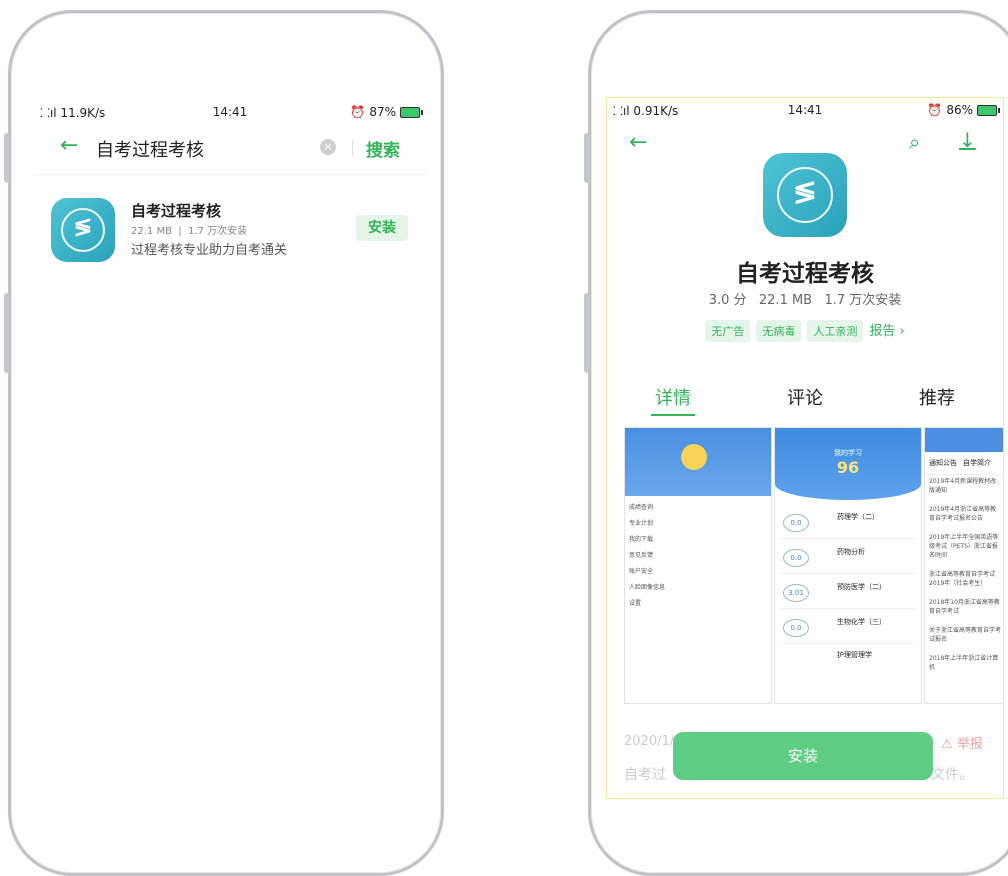  What do you see at coordinates (851, 552) in the screenshot?
I see `course-name: 药物分析` at bounding box center [851, 552].